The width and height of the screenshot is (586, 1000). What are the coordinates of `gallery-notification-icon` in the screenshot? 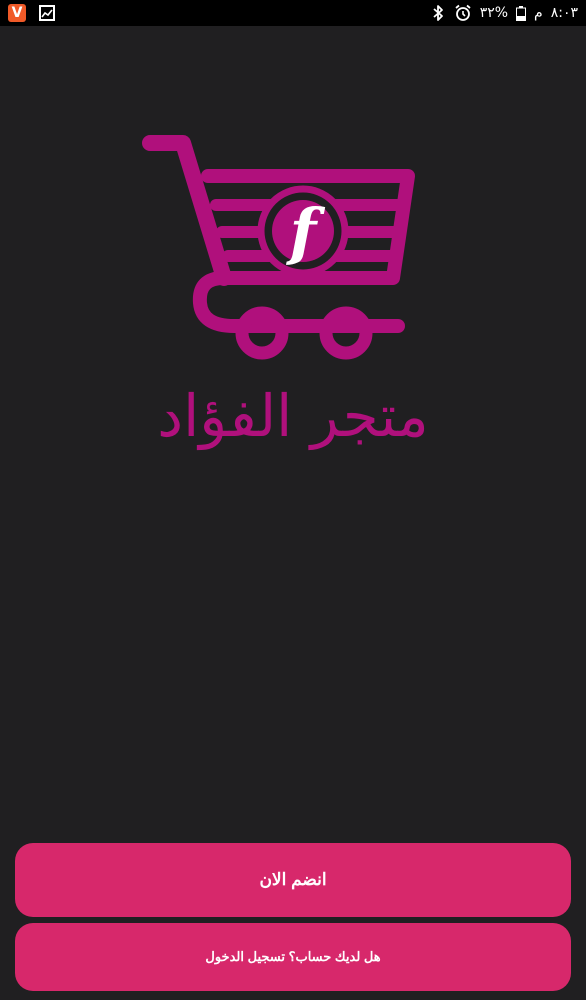 It's located at (47, 13).